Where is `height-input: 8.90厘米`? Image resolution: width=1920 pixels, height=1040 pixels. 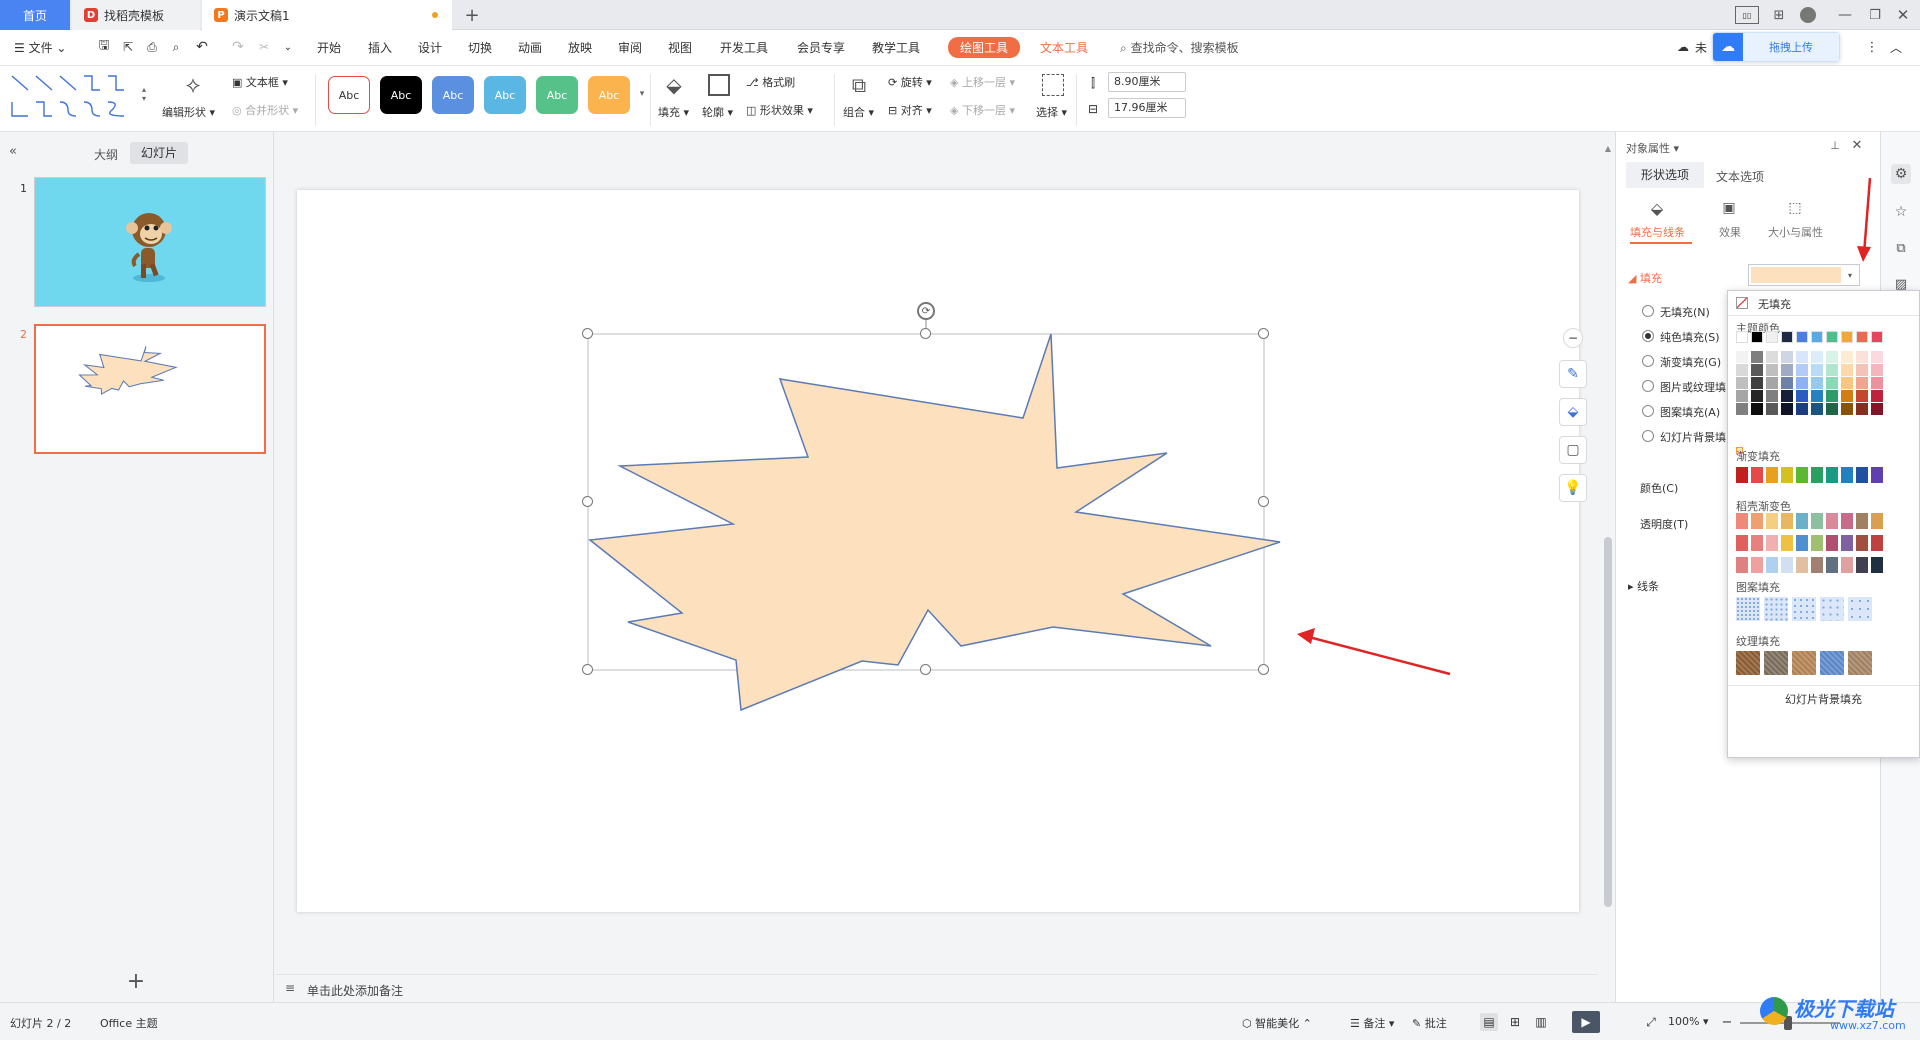 height-input: 8.90厘米 is located at coordinates (1147, 82).